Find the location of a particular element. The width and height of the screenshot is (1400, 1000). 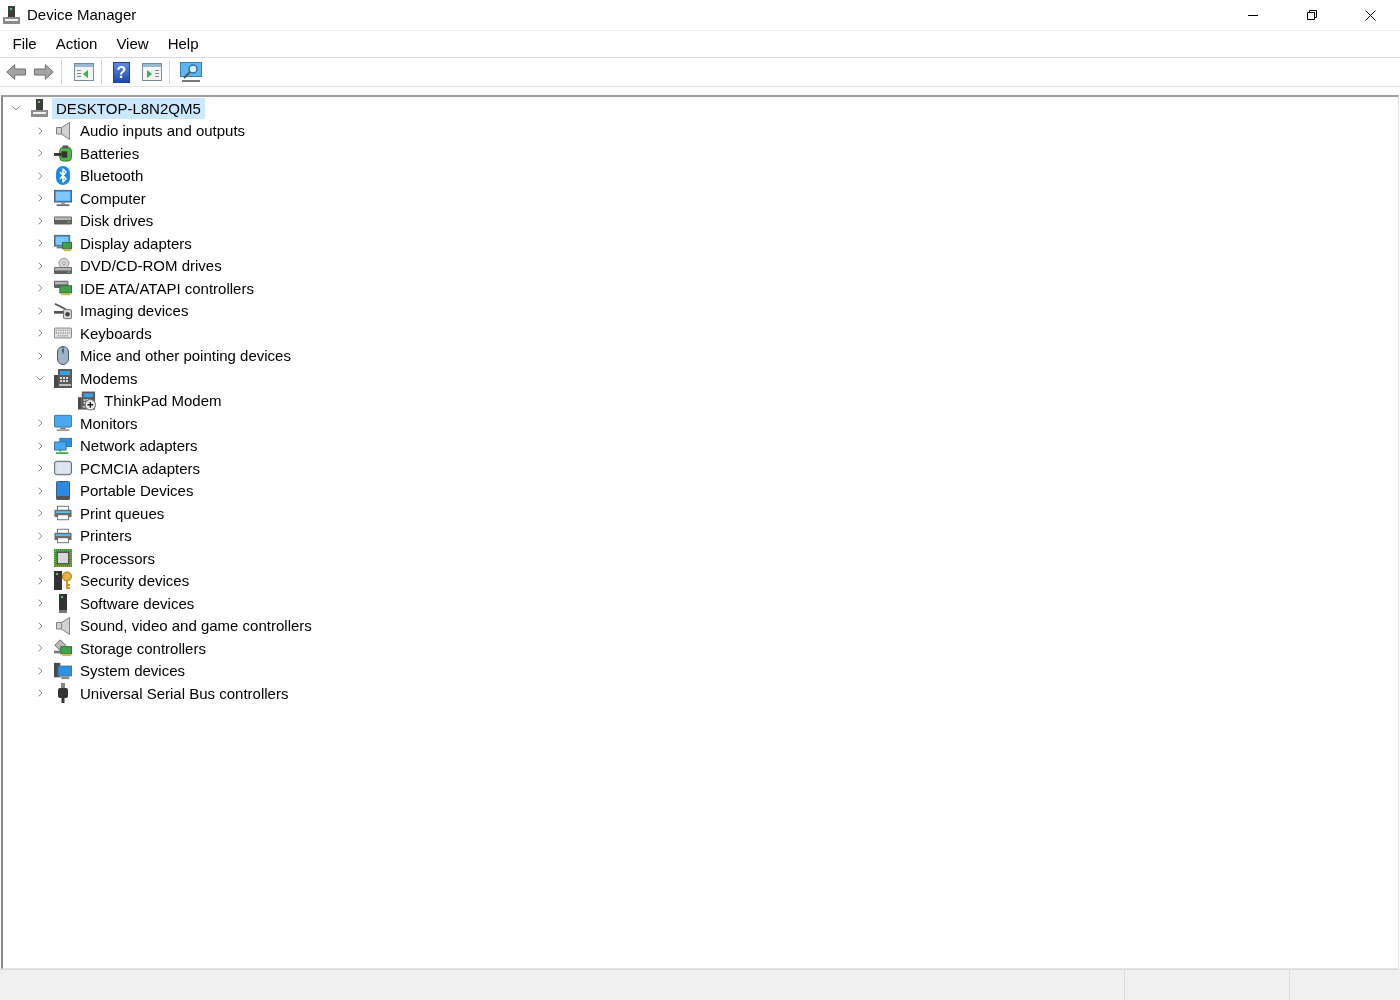

tower-key-icon is located at coordinates (63, 581).